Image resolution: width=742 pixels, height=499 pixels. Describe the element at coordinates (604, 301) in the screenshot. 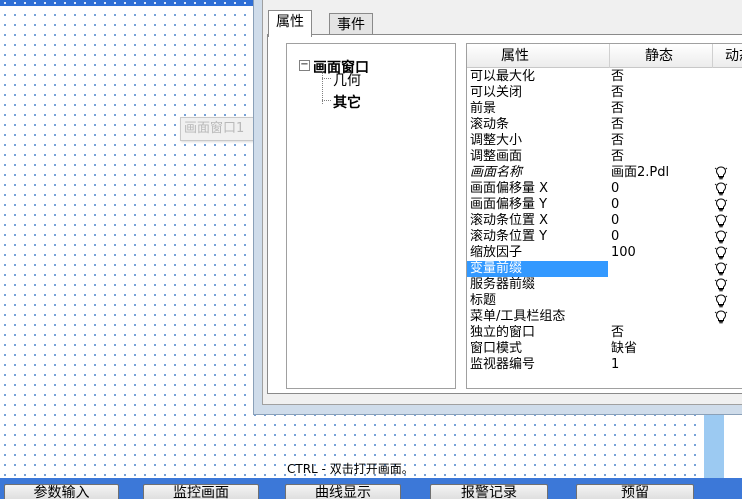

I see `property-row: 标题` at that location.